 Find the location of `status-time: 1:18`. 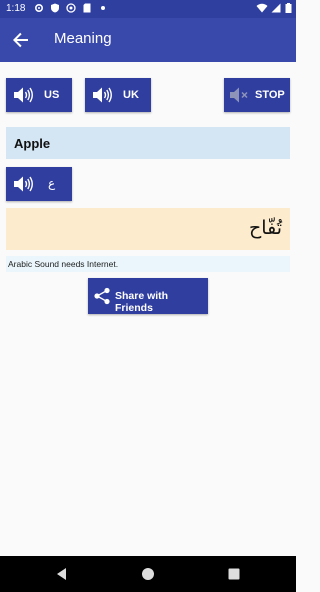

status-time: 1:18 is located at coordinates (16, 8).